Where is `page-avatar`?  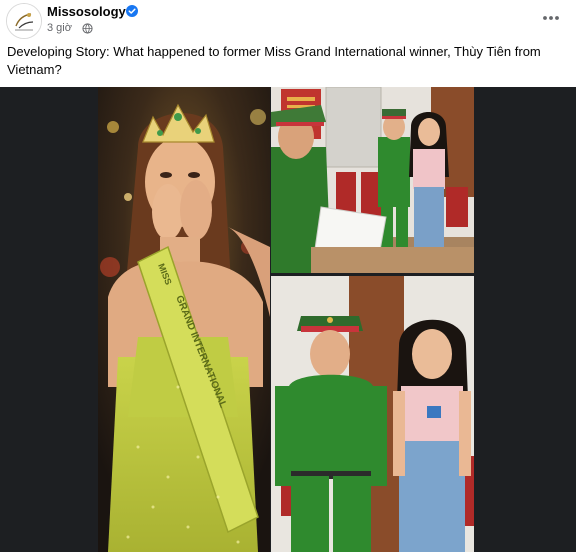
page-avatar is located at coordinates (24, 21).